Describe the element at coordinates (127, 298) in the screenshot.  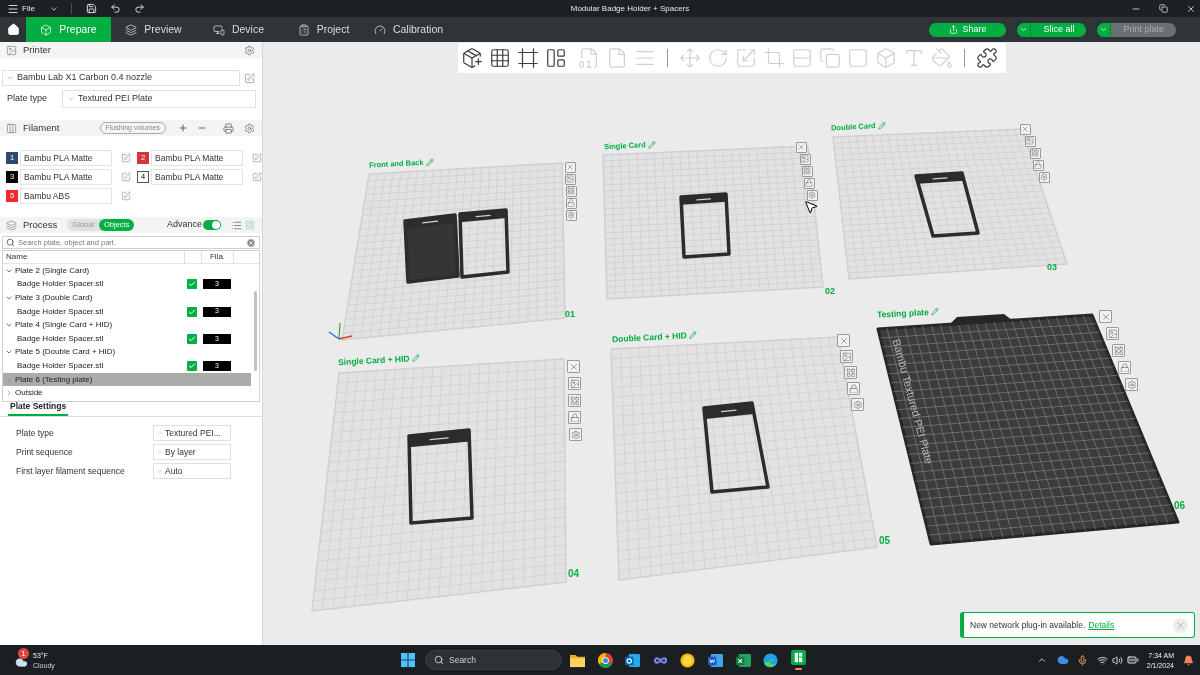
I see `tree-row: Plate 3 (Double Card)` at that location.